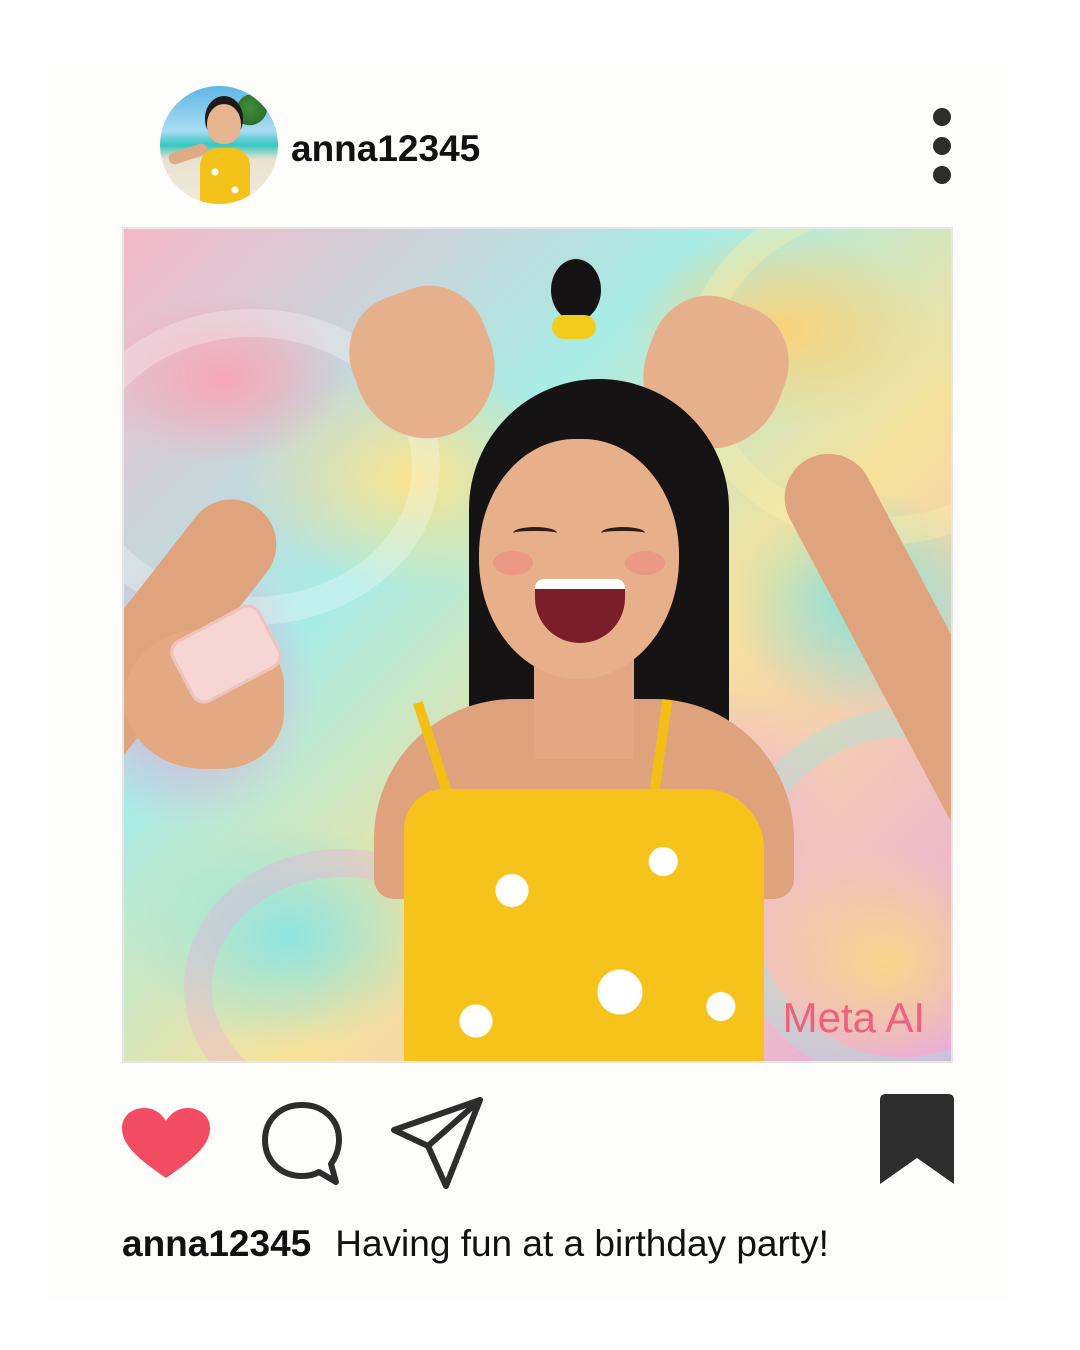 The width and height of the screenshot is (1080, 1350). Describe the element at coordinates (917, 1140) in the screenshot. I see `bookmark-icon` at that location.